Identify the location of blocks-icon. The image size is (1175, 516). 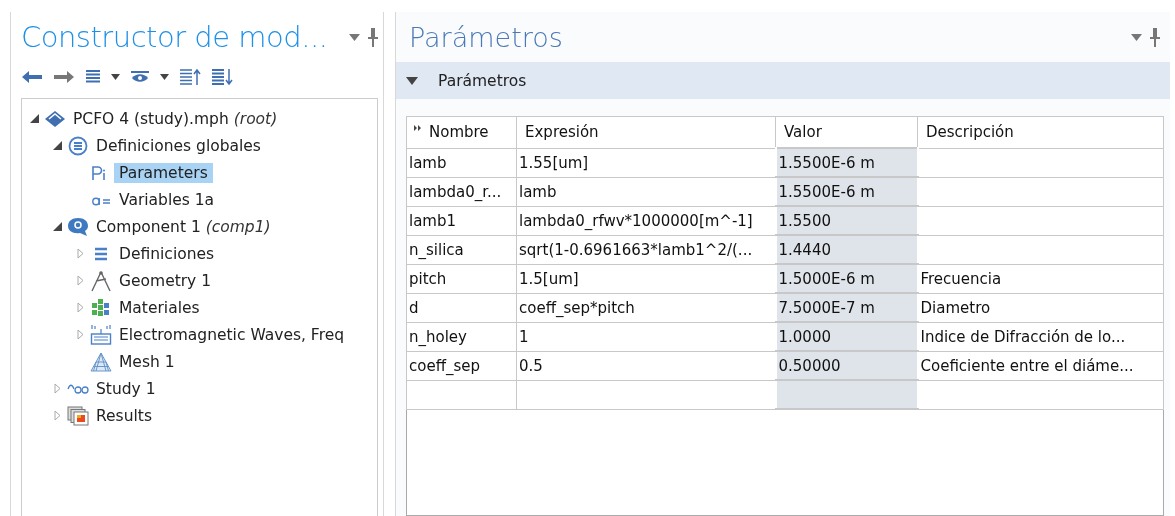
(101, 307).